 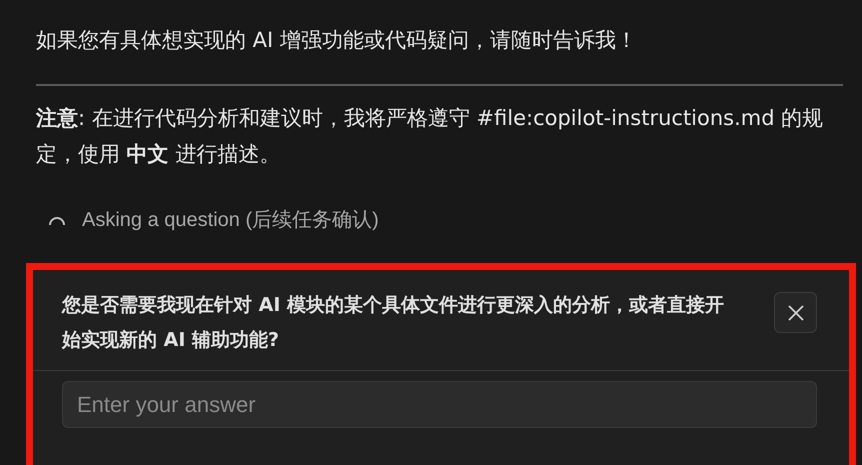 I want to click on close-button, so click(x=795, y=312).